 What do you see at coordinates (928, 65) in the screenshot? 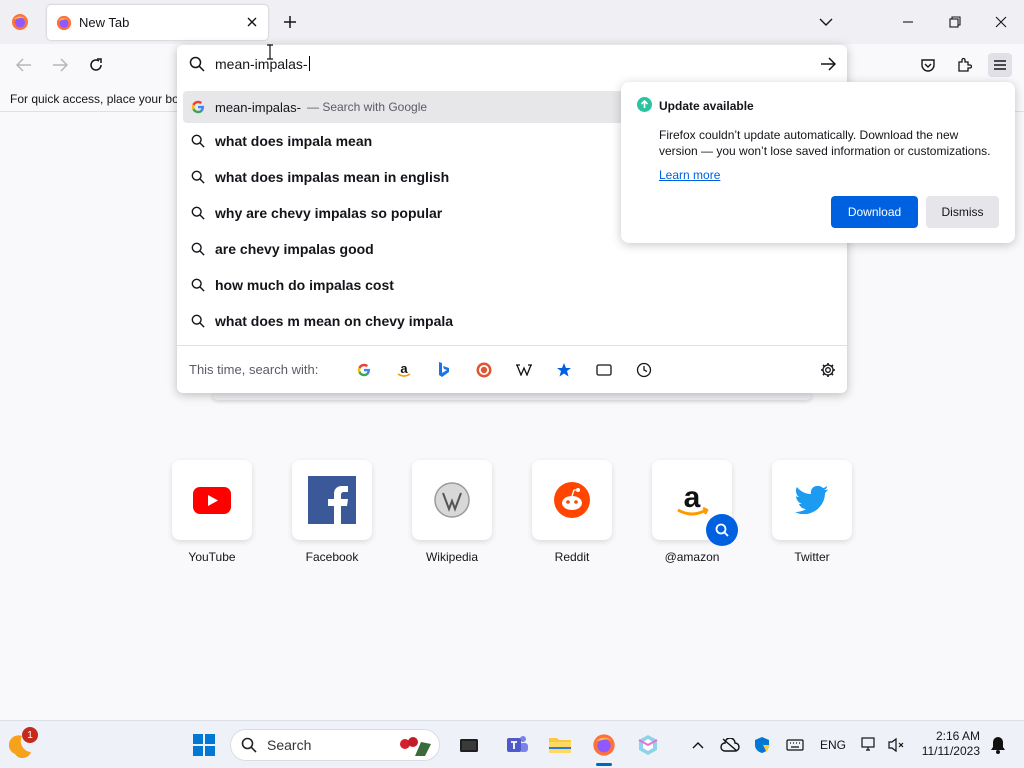
I see `pocket-button` at bounding box center [928, 65].